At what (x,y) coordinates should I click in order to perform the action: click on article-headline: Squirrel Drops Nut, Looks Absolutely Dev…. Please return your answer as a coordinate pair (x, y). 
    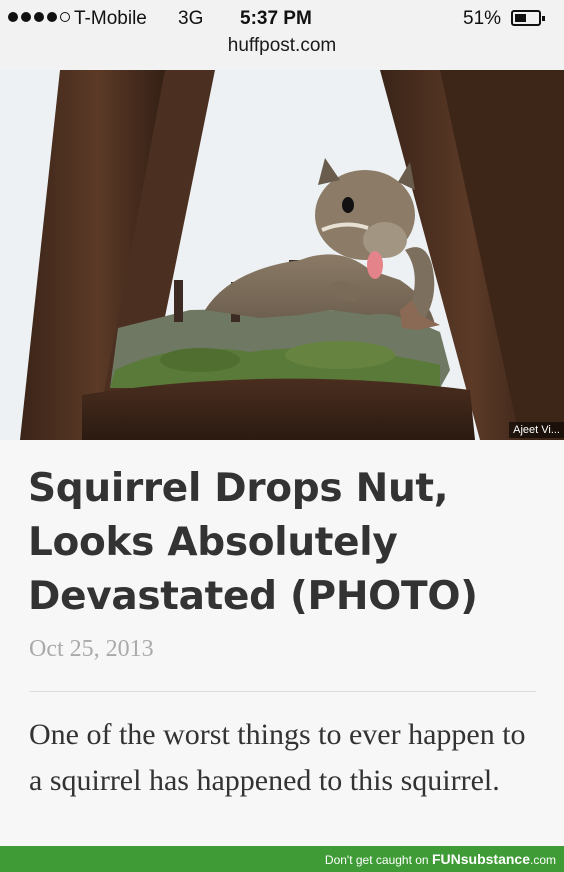
    Looking at the image, I should click on (253, 542).